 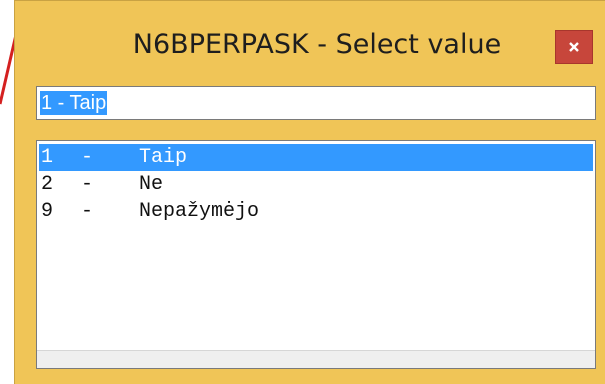 I want to click on list-item-code: 2, so click(x=47, y=184).